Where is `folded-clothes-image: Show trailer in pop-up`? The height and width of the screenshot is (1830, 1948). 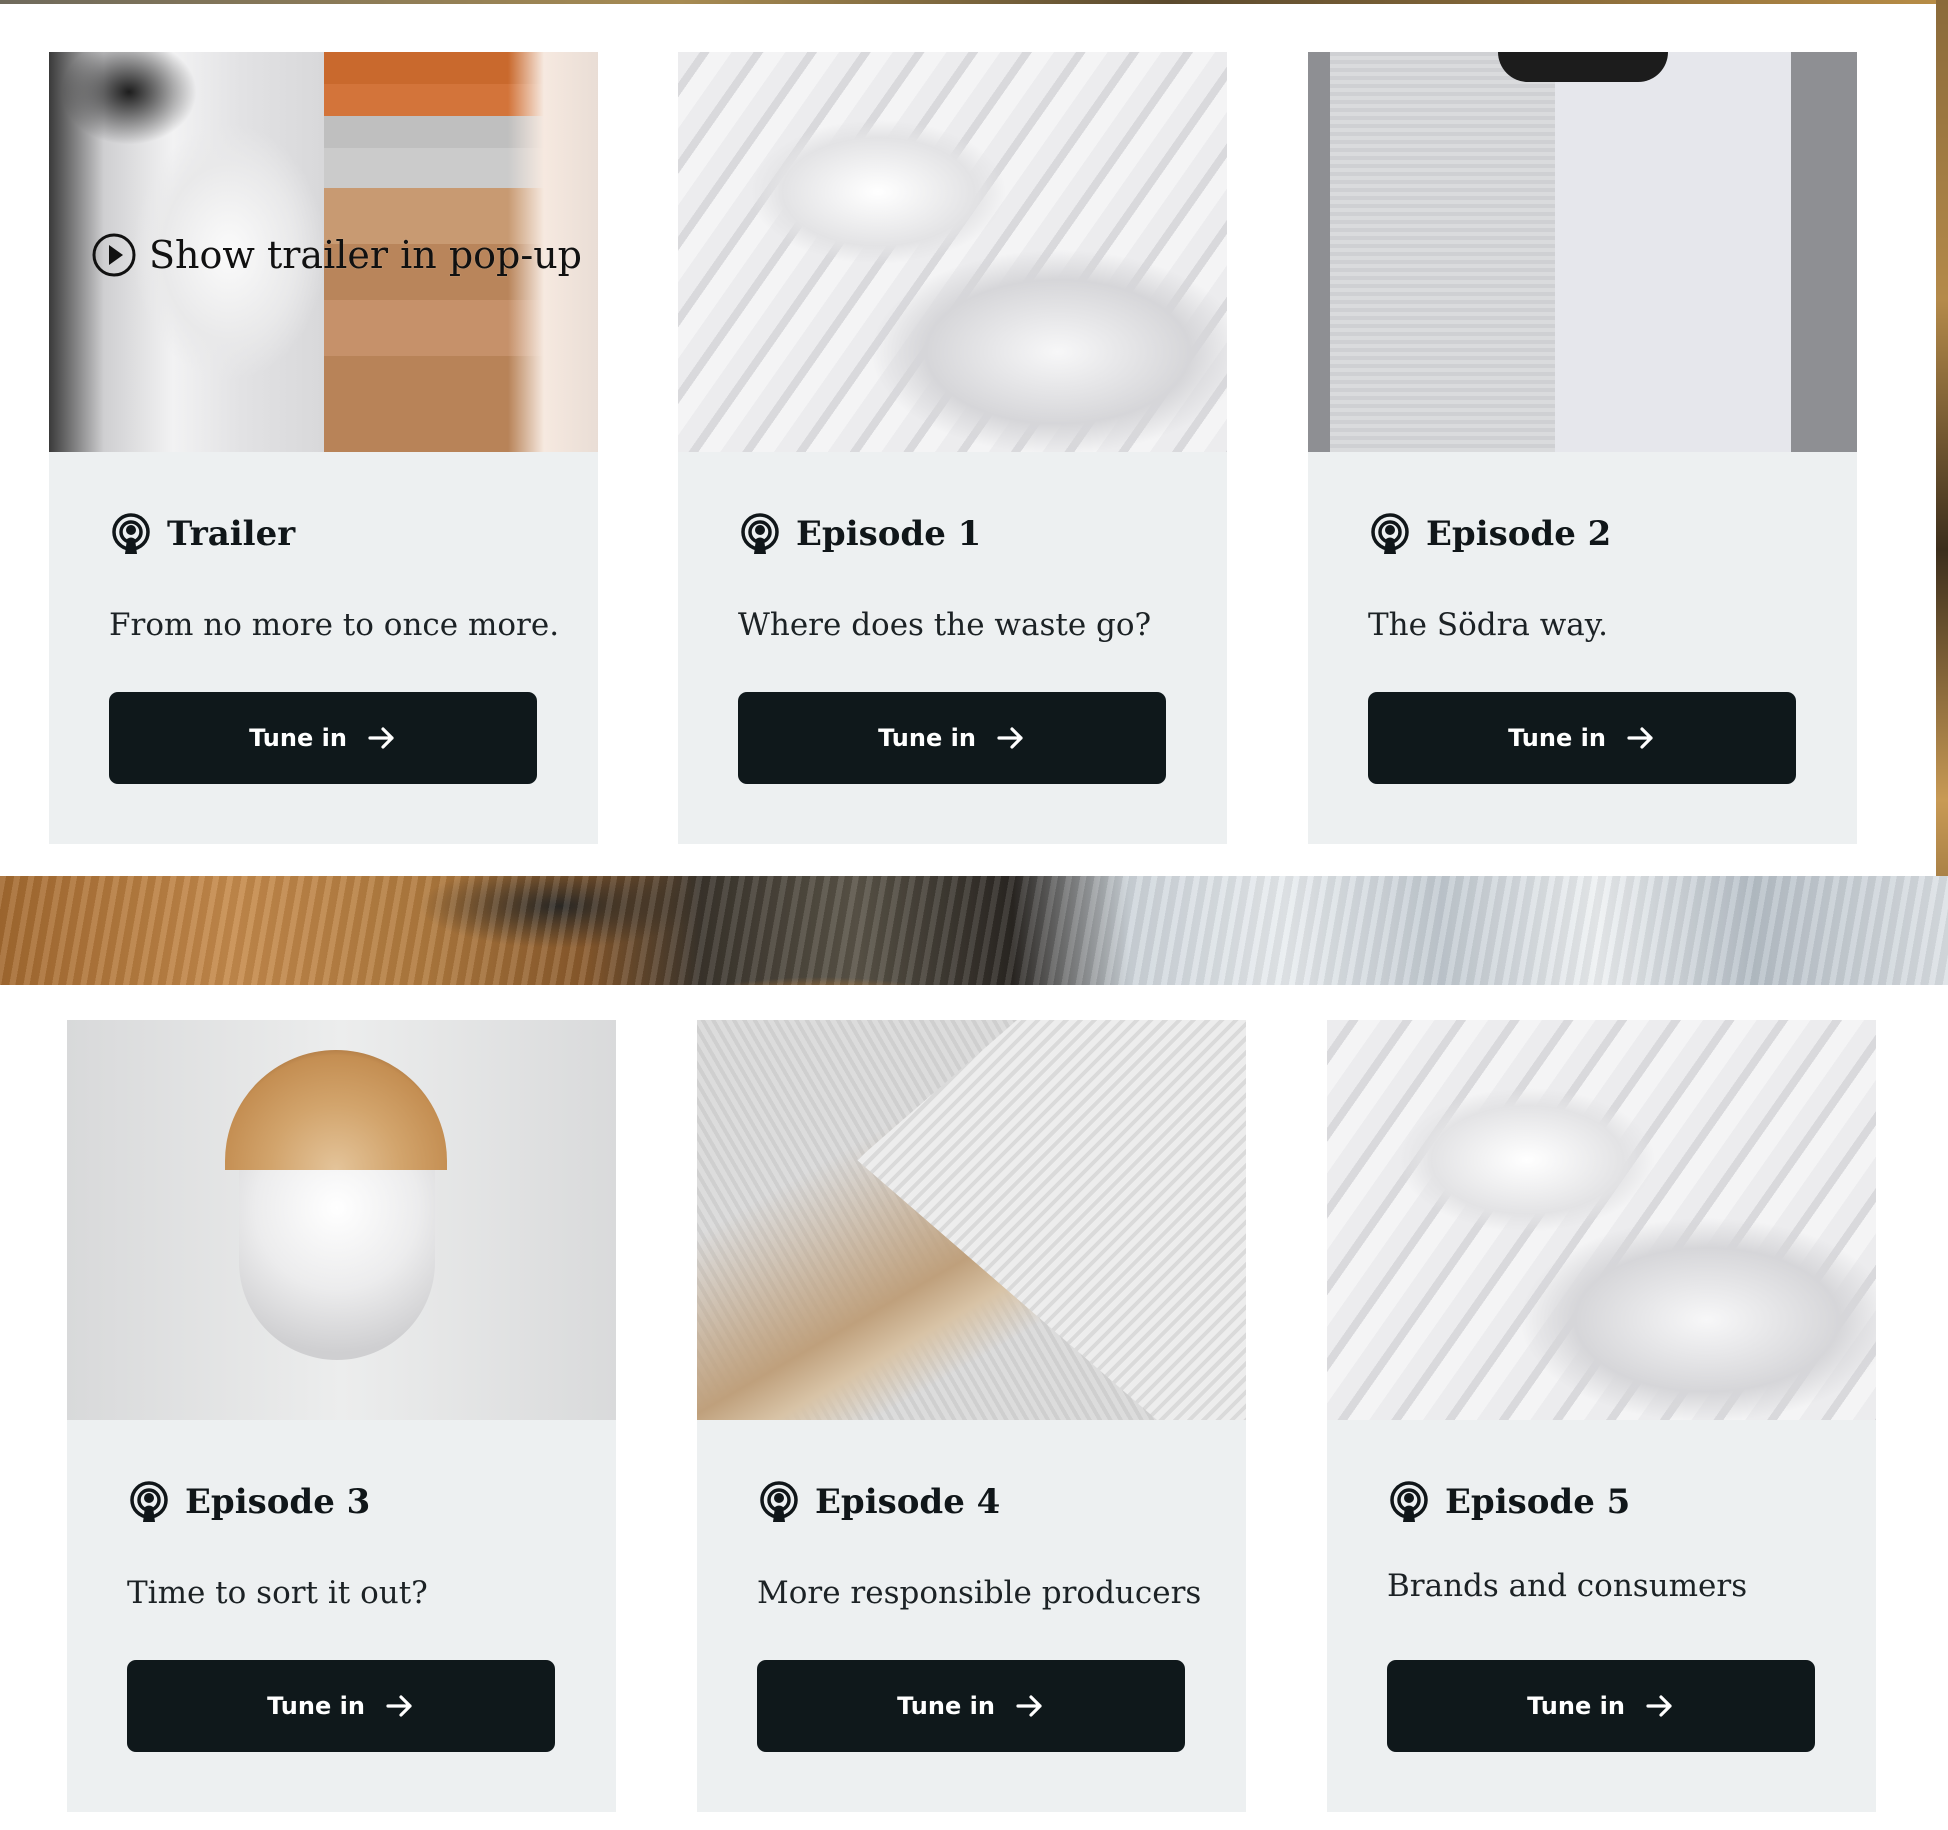 folded-clothes-image: Show trailer in pop-up is located at coordinates (323, 252).